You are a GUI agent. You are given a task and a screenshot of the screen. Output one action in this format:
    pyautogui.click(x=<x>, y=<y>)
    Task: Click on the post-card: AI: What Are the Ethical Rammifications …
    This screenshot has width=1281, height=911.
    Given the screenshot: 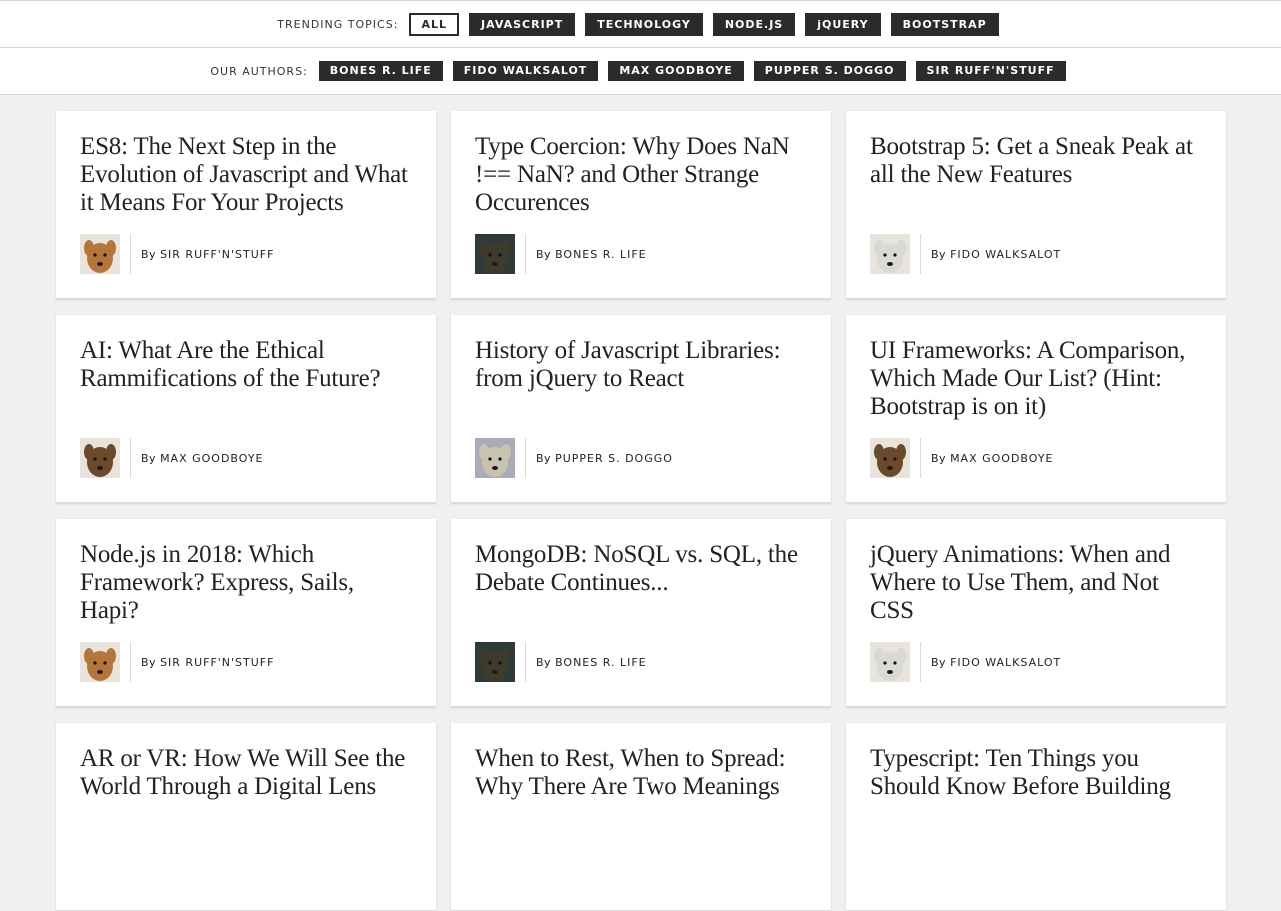 What is the action you would take?
    pyautogui.click(x=246, y=409)
    